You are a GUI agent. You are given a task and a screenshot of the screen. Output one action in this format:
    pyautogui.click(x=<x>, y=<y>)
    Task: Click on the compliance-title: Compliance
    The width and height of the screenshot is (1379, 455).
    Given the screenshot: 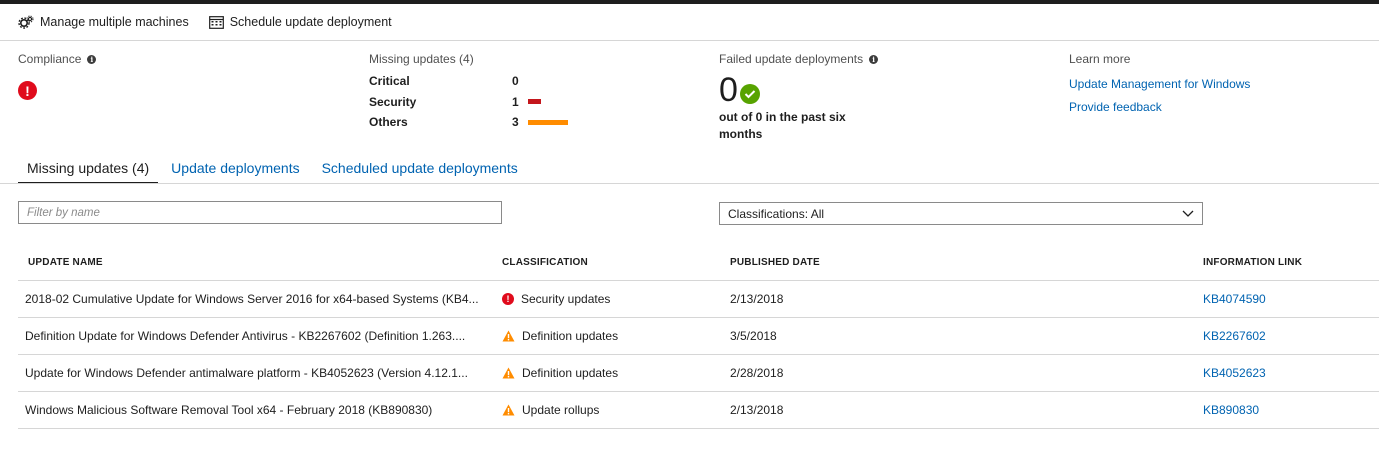 What is the action you would take?
    pyautogui.click(x=50, y=59)
    